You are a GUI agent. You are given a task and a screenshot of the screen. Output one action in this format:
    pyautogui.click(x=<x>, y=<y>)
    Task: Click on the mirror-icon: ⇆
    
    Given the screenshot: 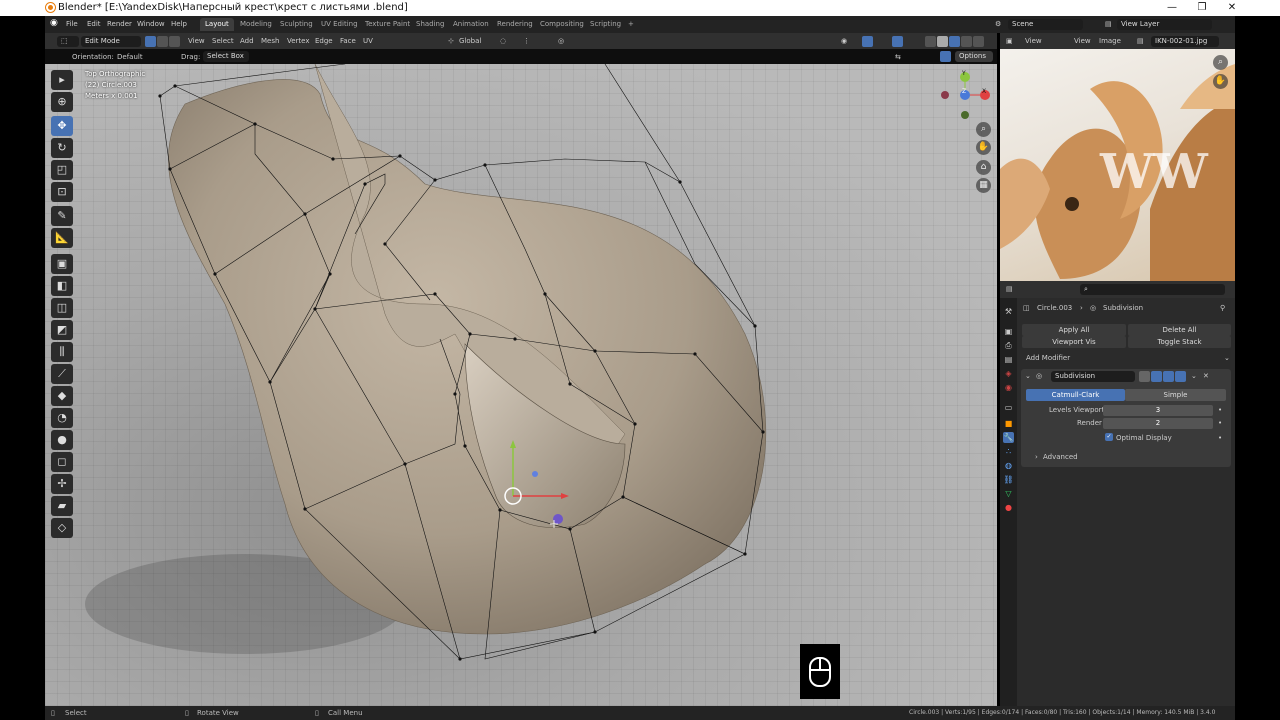 What is the action you would take?
    pyautogui.click(x=898, y=57)
    